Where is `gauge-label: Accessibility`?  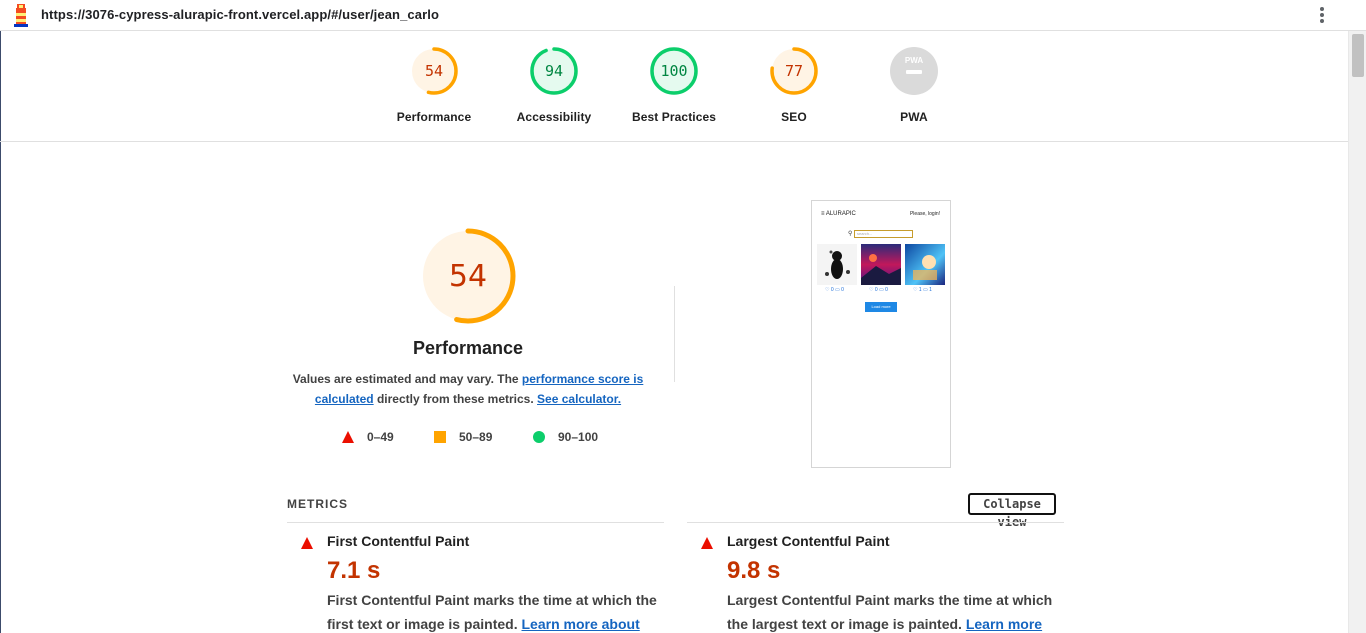 gauge-label: Accessibility is located at coordinates (554, 117).